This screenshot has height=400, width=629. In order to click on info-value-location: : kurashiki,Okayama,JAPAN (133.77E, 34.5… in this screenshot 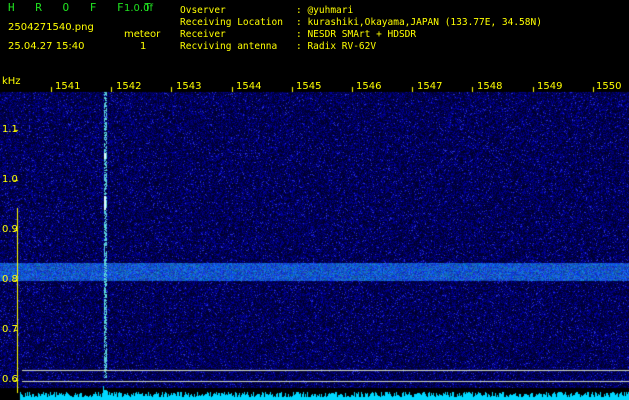, I will do `click(419, 22)`.